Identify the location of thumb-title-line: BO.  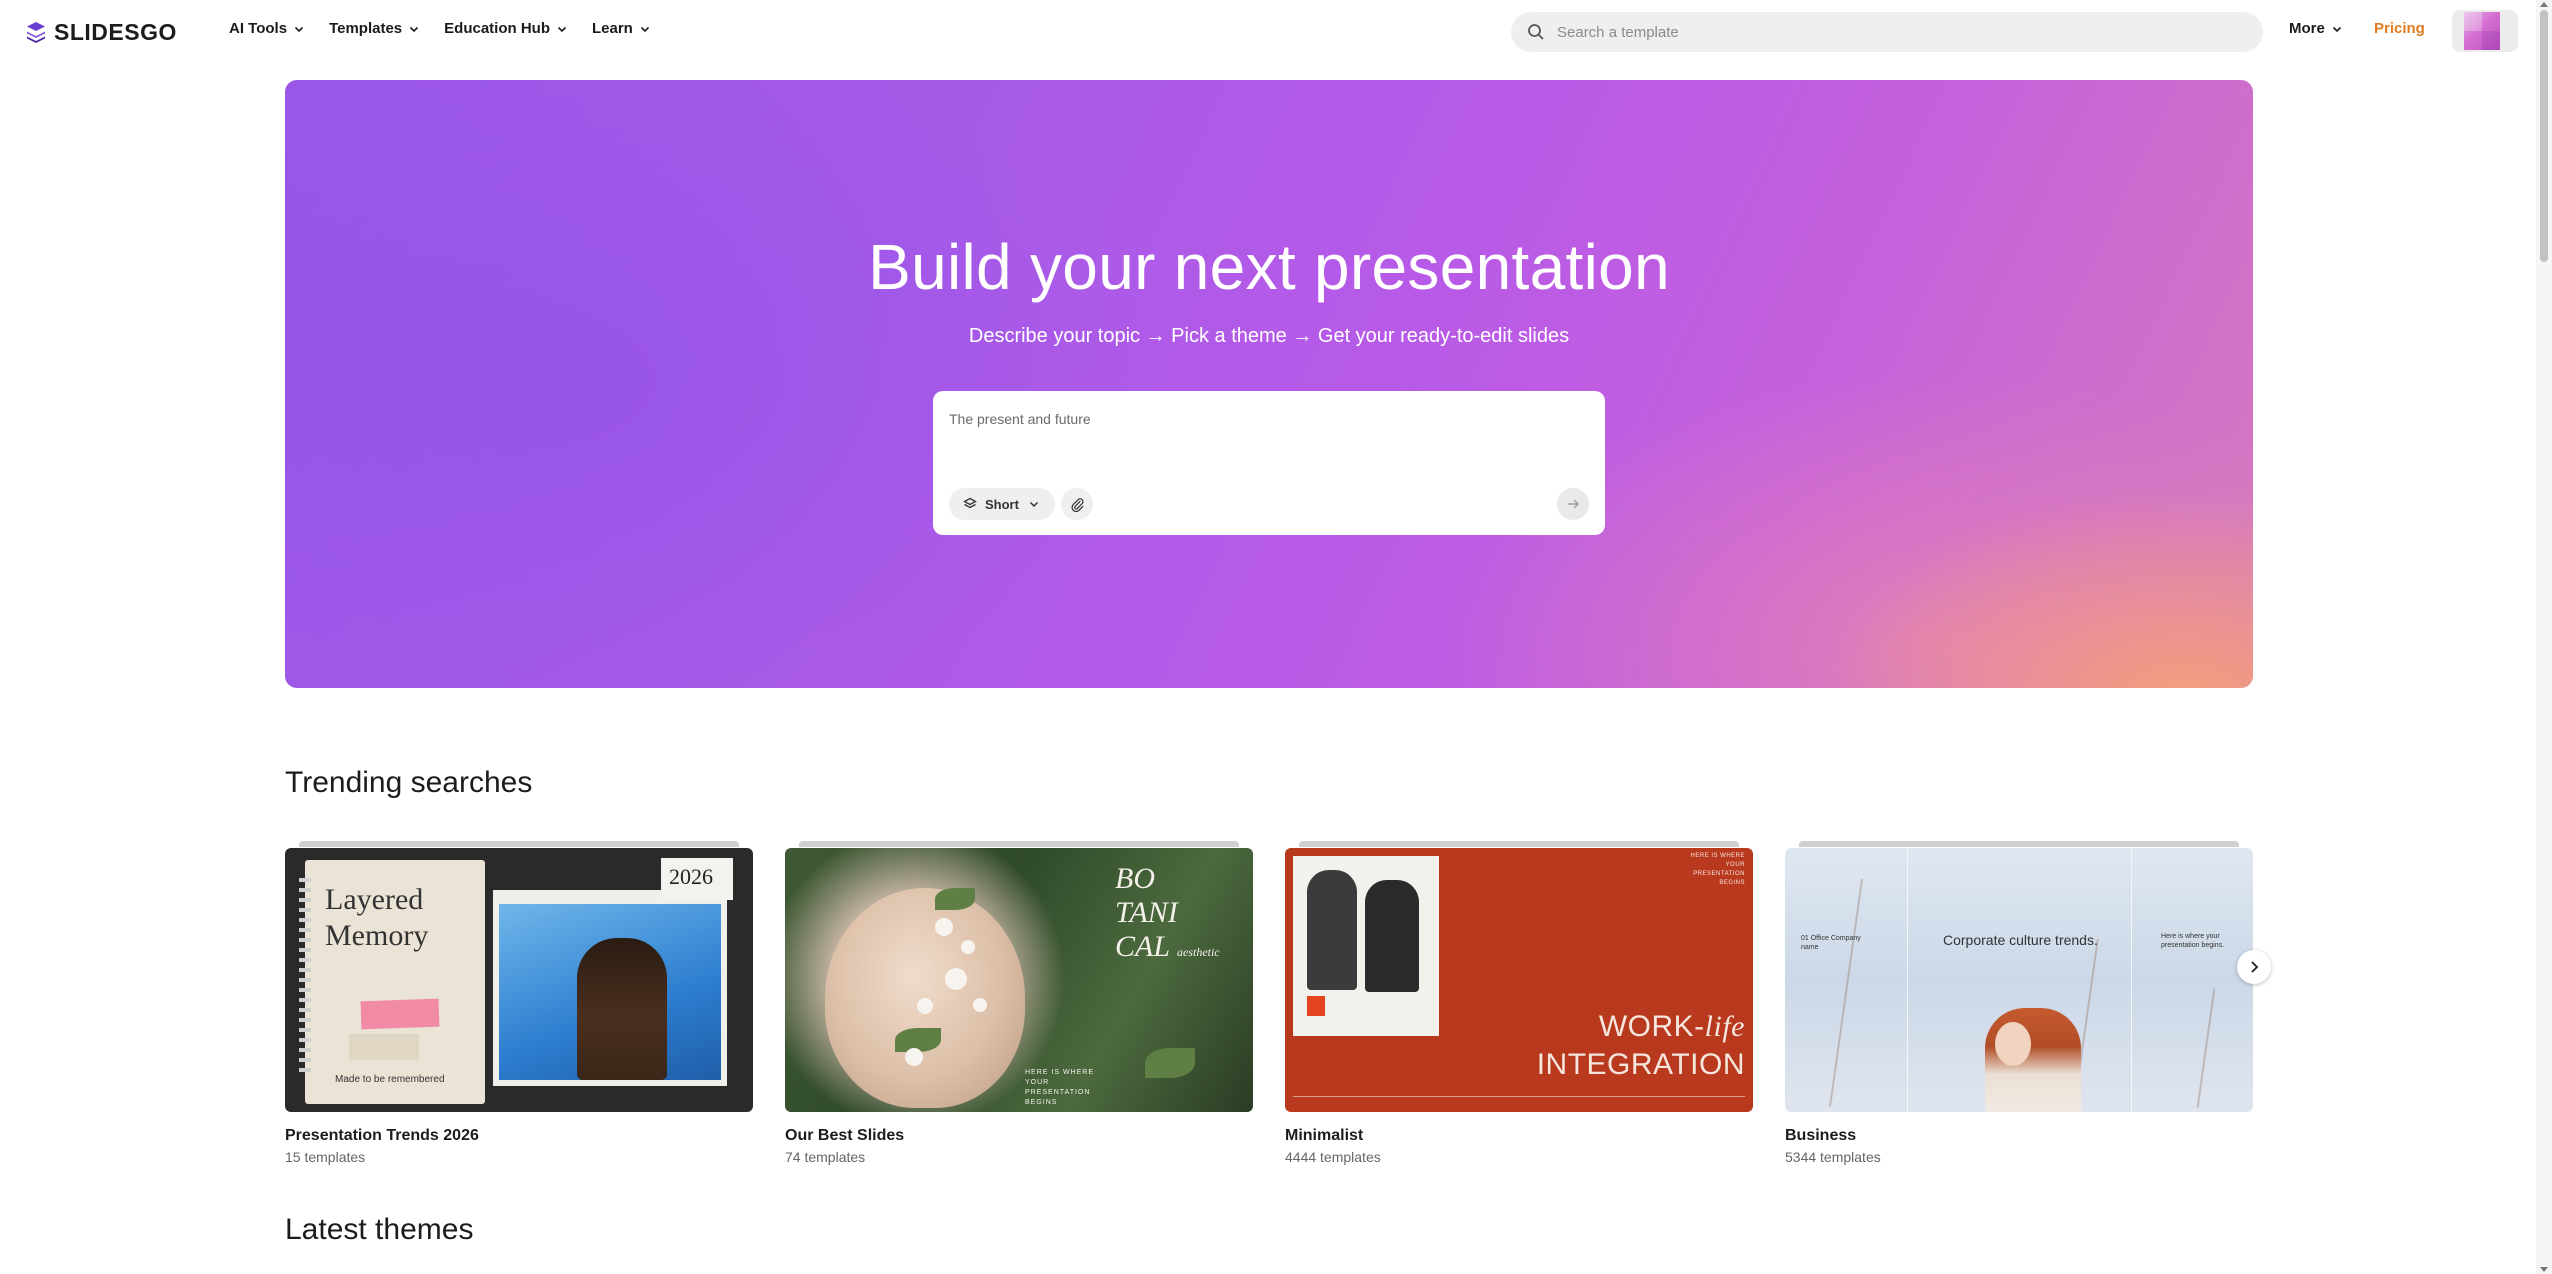
(1135, 878).